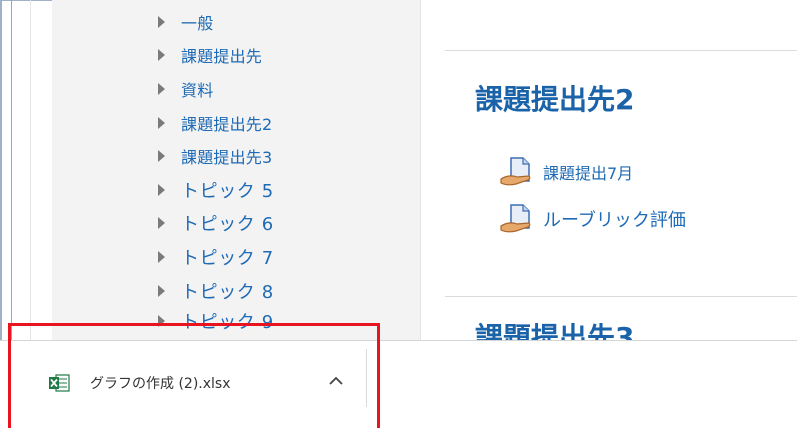 This screenshot has height=429, width=797. What do you see at coordinates (30, 170) in the screenshot?
I see `page-guide` at bounding box center [30, 170].